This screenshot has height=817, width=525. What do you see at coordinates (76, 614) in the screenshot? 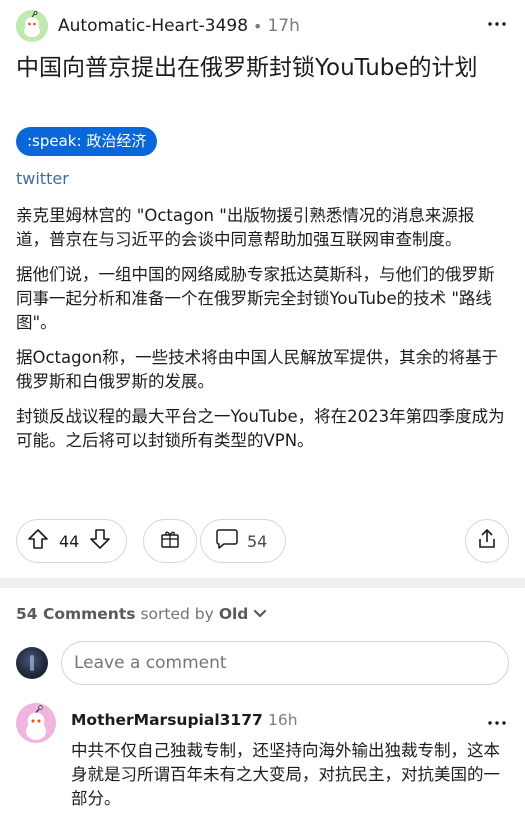
I see `comments-count-label: 54 Comments` at bounding box center [76, 614].